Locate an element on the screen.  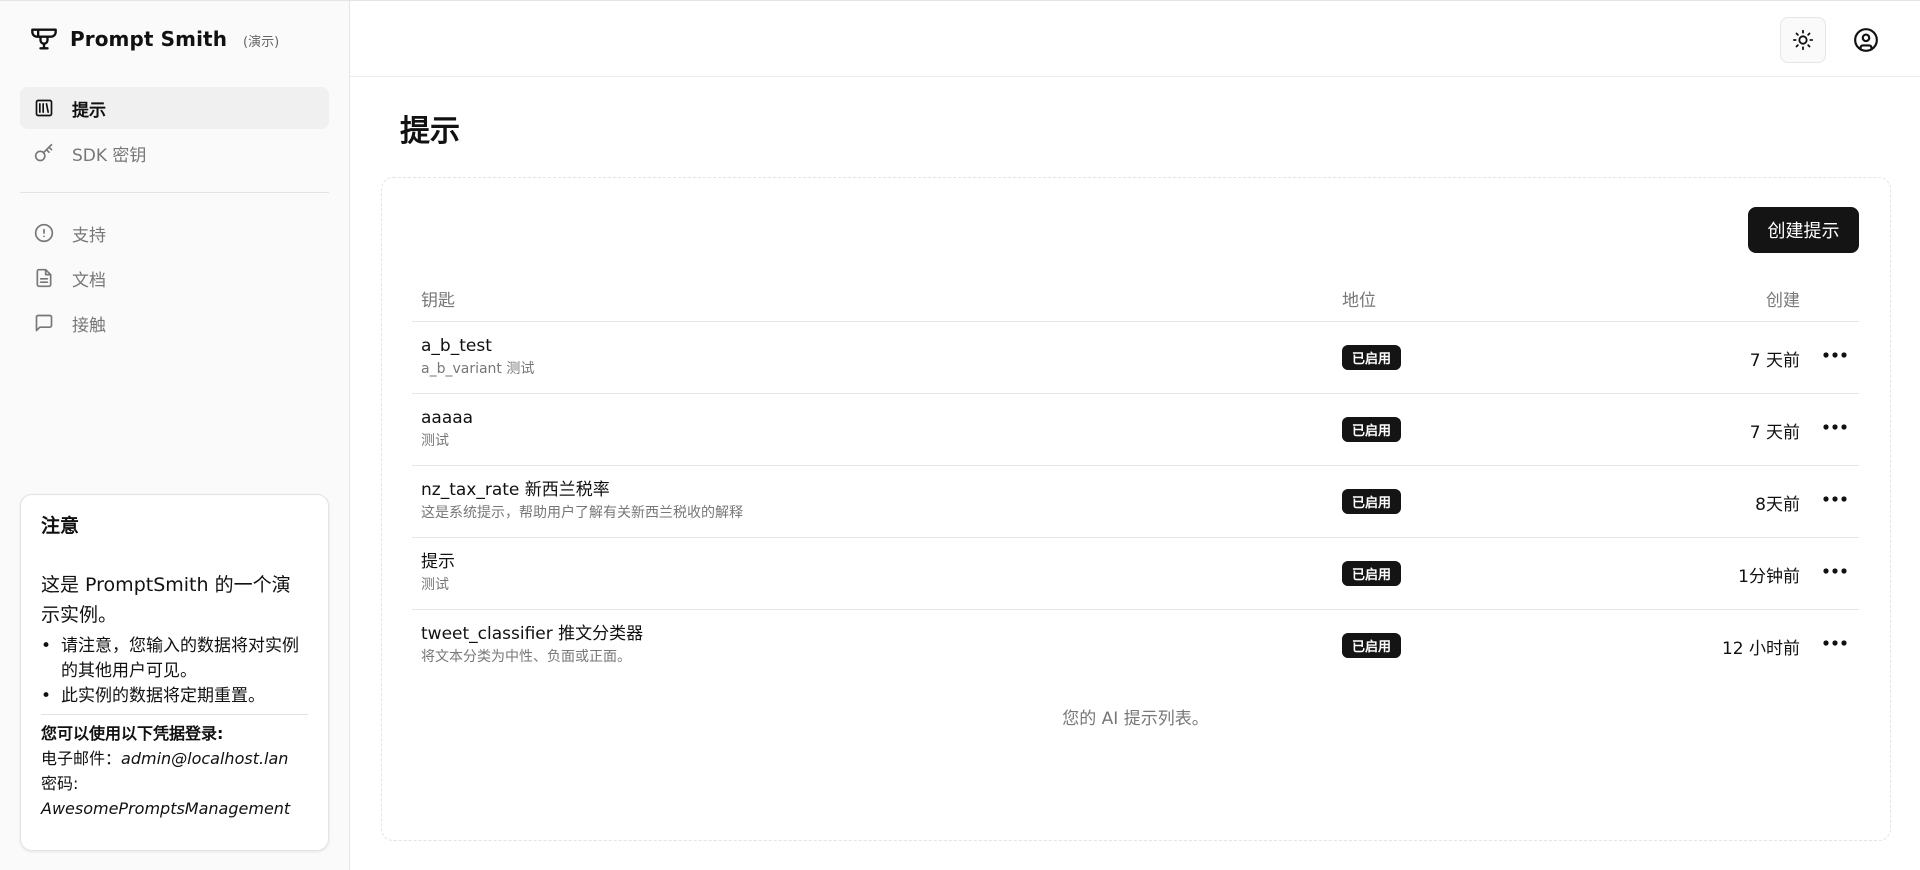
sidebar-item-contact: 接触 is located at coordinates (174, 323).